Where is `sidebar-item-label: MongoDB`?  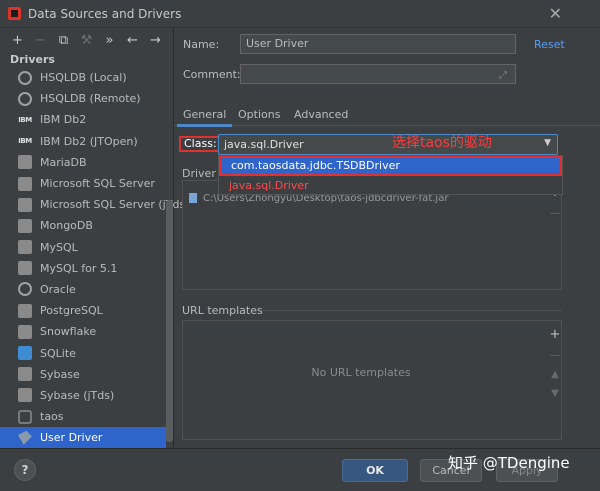 sidebar-item-label: MongoDB is located at coordinates (66, 226).